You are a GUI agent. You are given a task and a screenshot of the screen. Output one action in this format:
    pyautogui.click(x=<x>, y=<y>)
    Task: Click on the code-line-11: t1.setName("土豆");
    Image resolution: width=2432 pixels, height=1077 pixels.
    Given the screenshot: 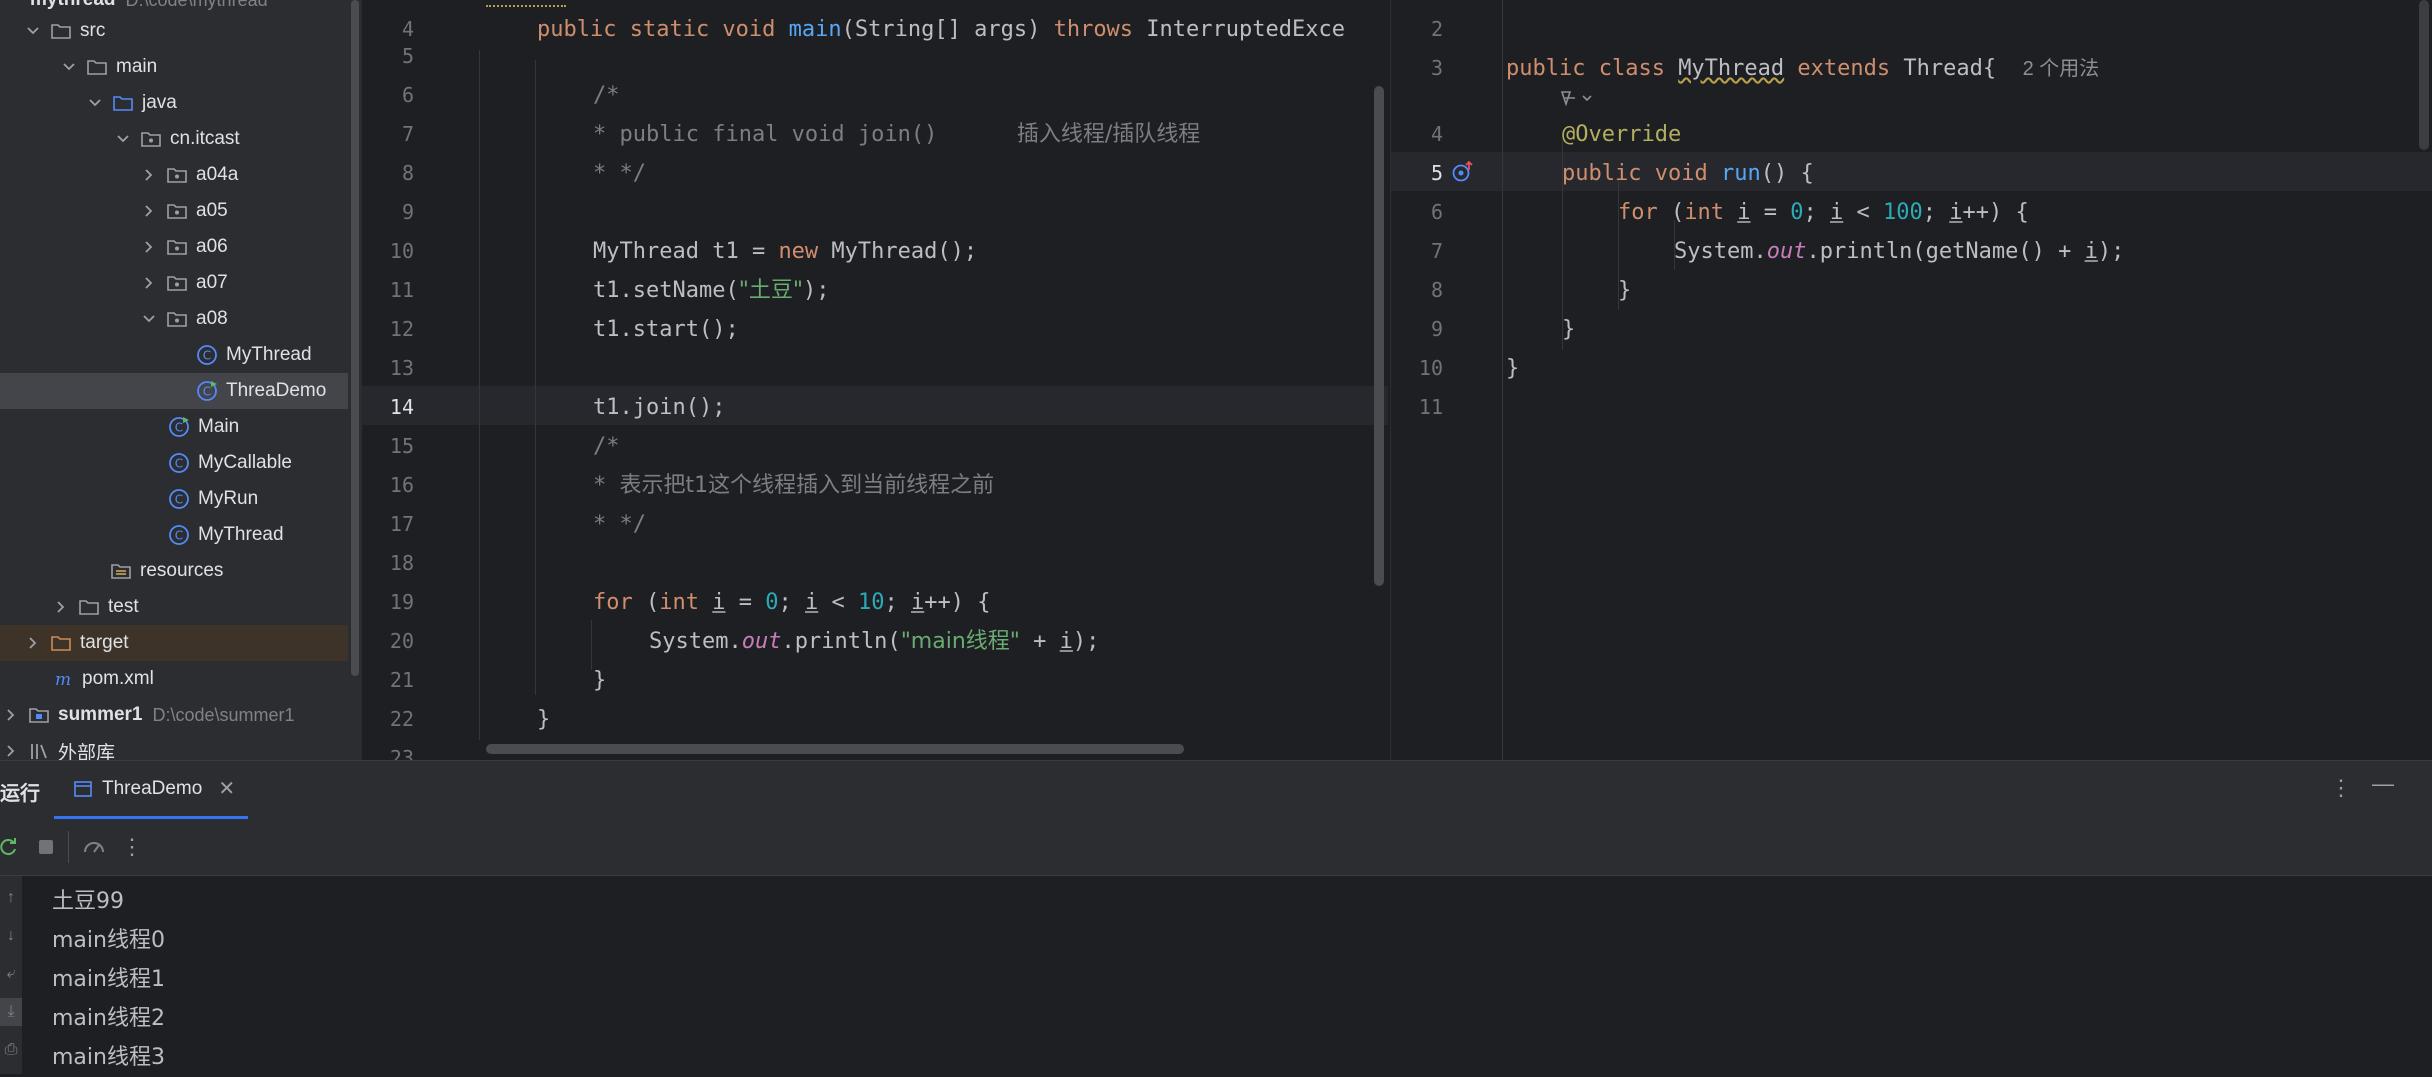 What is the action you would take?
    pyautogui.click(x=711, y=290)
    